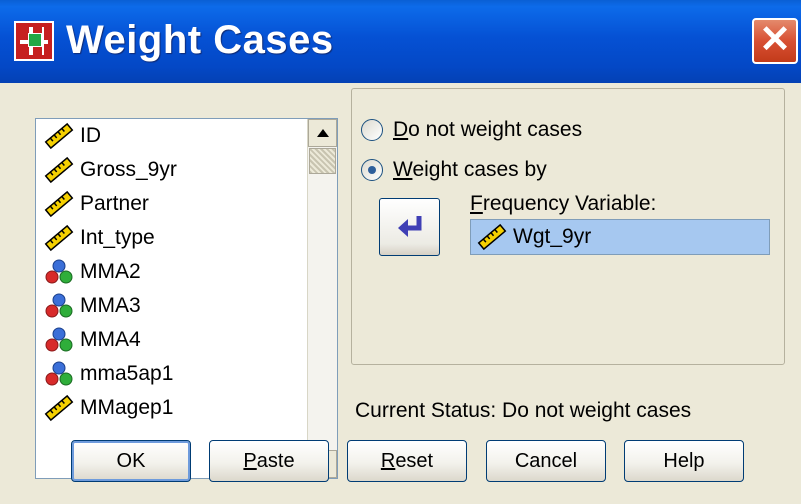  Describe the element at coordinates (171, 204) in the screenshot. I see `list-item: Partner` at that location.